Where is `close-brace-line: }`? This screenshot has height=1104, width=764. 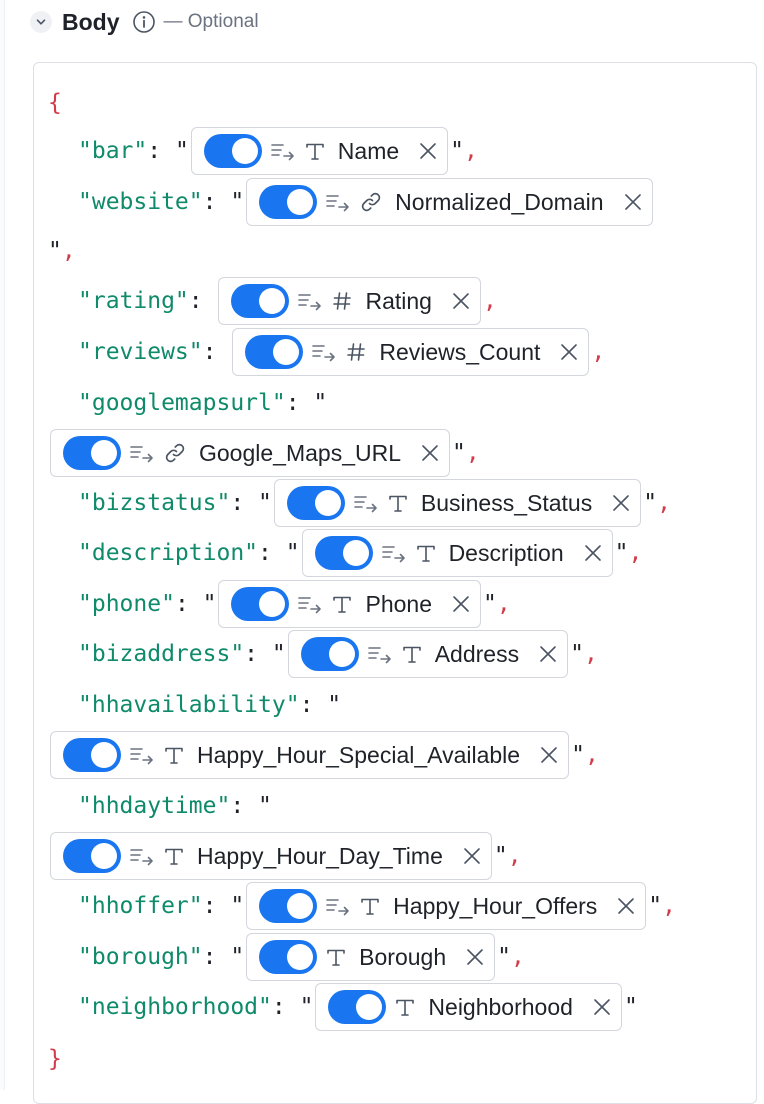
close-brace-line: } is located at coordinates (55, 1059).